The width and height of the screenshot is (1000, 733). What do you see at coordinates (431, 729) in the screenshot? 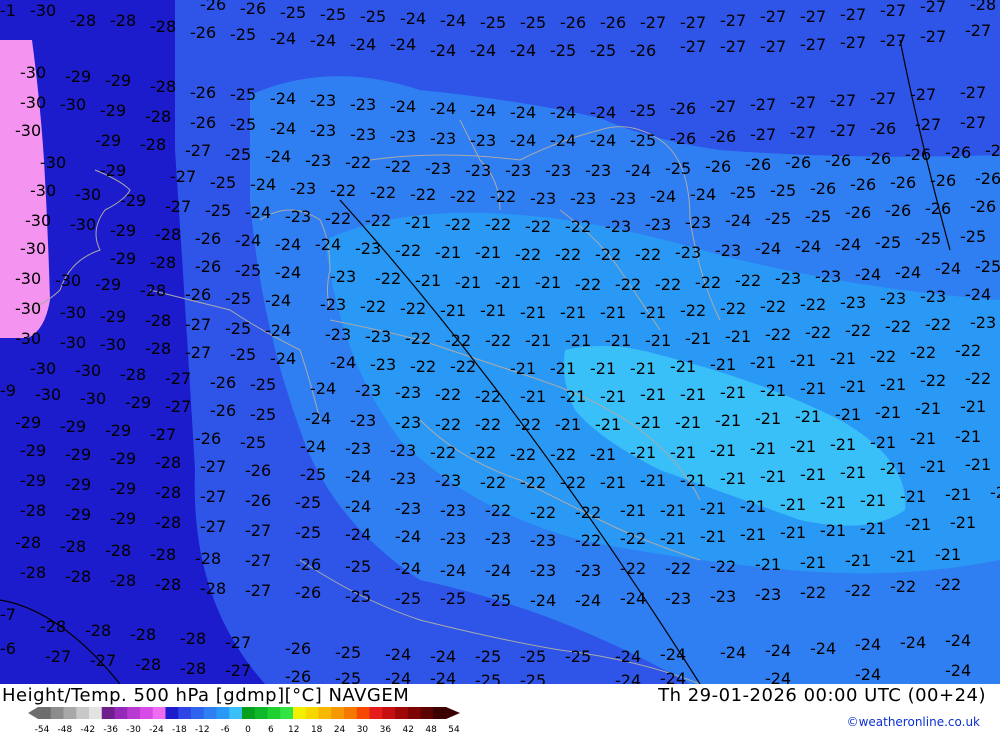
I see `legend-tick-label: 48` at bounding box center [431, 729].